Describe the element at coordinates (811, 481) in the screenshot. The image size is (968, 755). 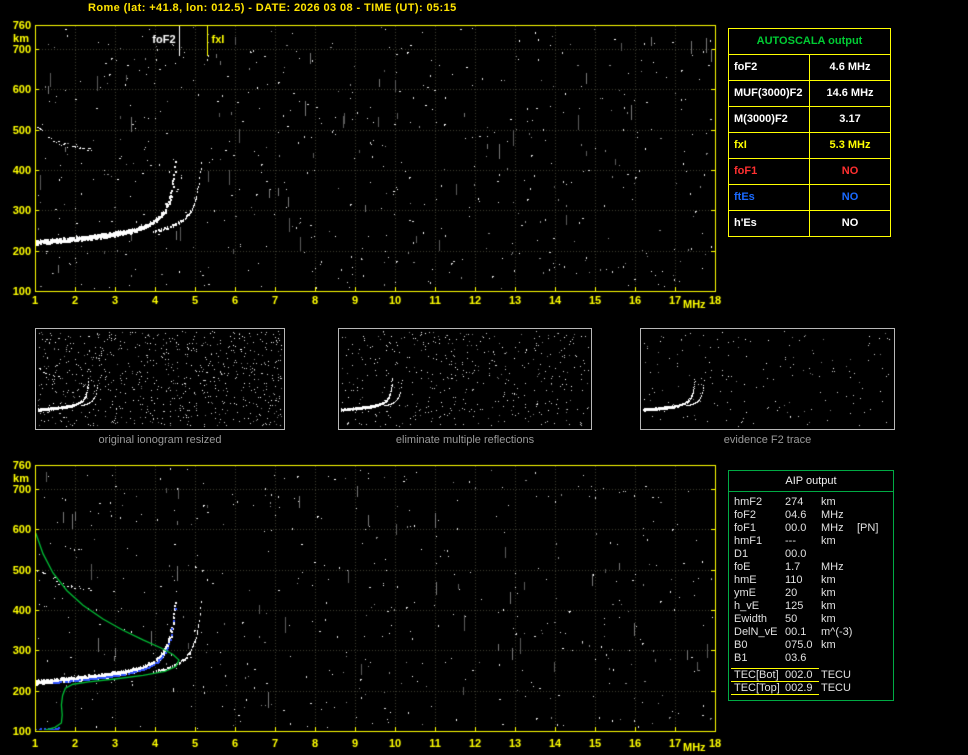
I see `aip-output-header: AIP output` at that location.